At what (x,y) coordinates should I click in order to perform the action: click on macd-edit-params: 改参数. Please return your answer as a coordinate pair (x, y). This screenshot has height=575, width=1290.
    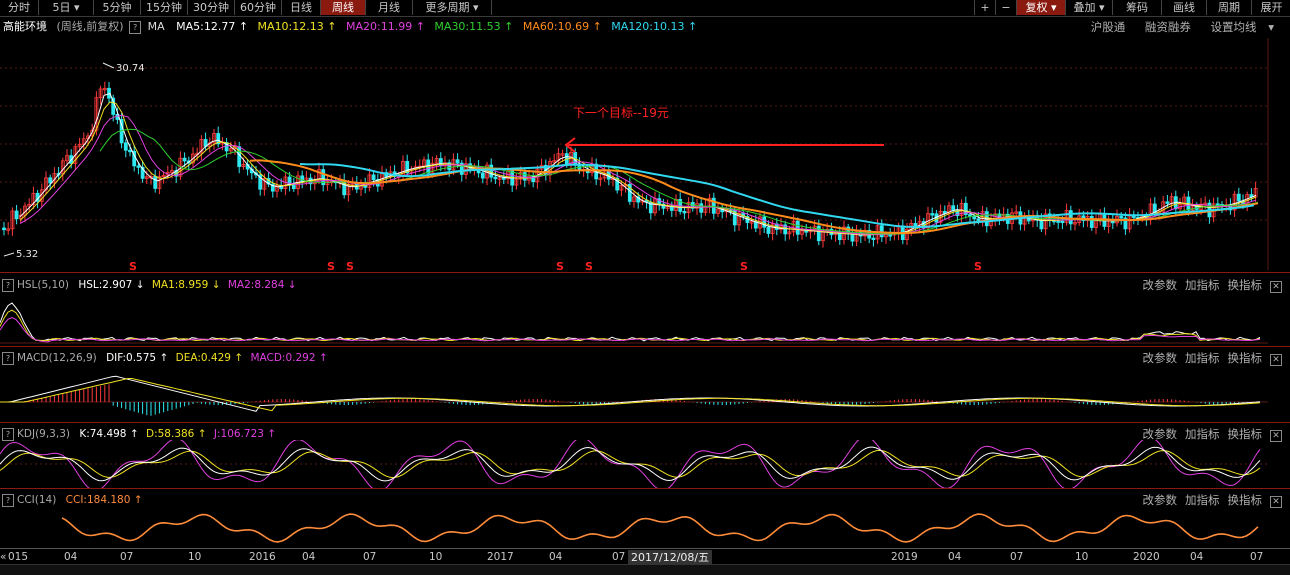
    Looking at the image, I should click on (1160, 358).